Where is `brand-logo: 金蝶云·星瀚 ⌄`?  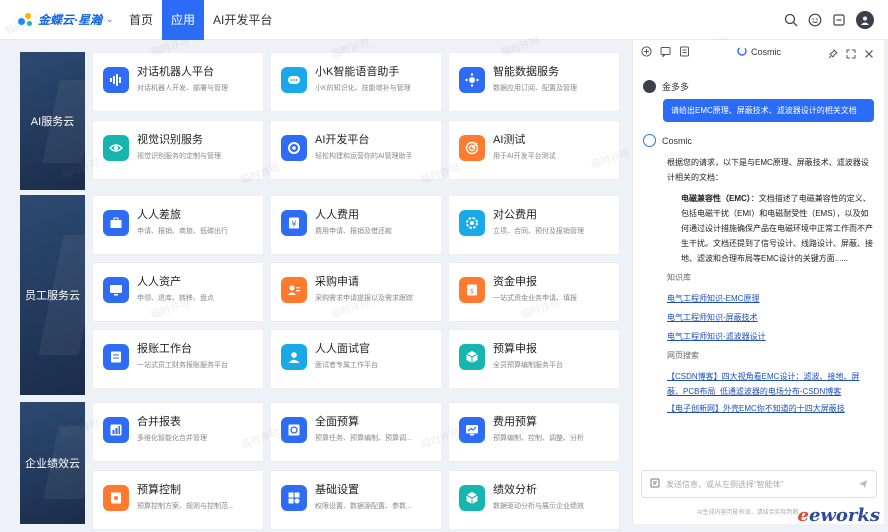
brand-logo: 金蝶云·星瀚 ⌄ is located at coordinates (66, 19).